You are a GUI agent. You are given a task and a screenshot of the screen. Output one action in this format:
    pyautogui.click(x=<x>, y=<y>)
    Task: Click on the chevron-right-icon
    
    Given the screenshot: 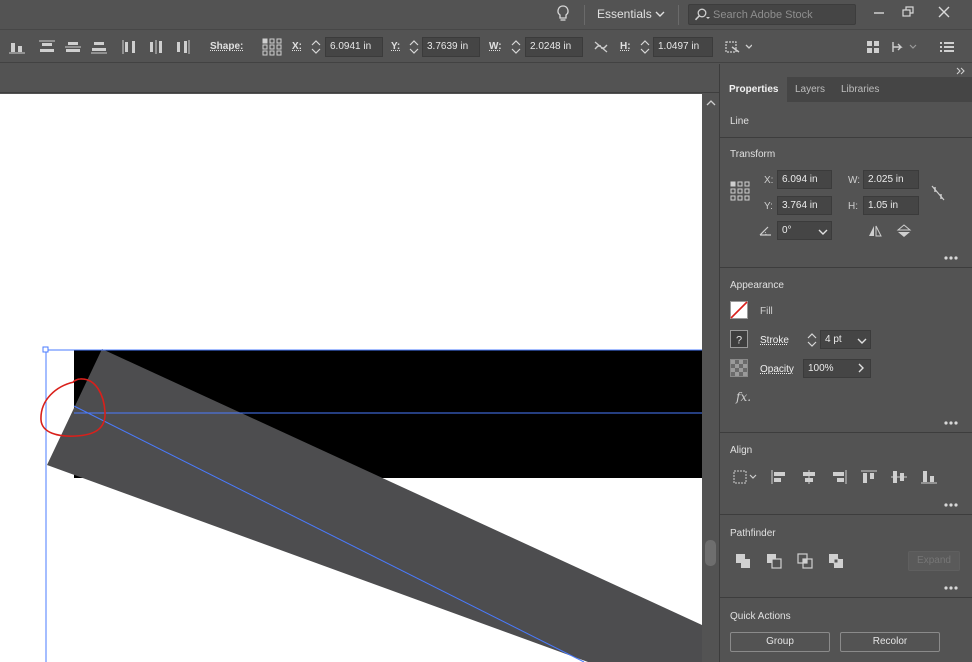 What is the action you would take?
    pyautogui.click(x=861, y=369)
    